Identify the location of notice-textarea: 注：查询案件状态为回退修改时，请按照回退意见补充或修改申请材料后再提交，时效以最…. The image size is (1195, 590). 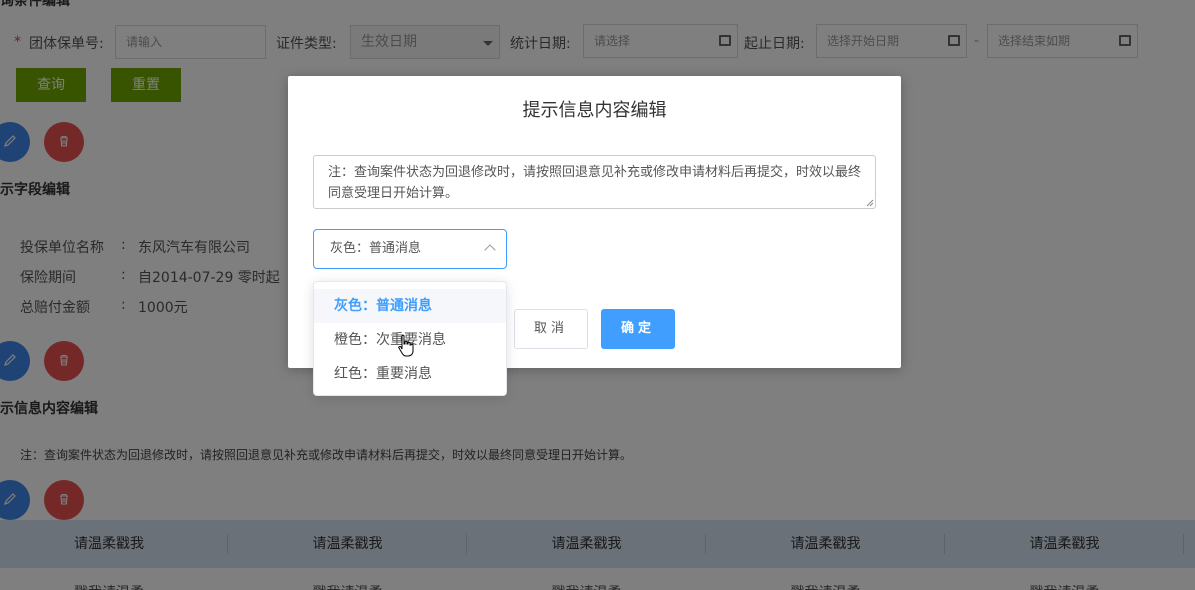
(594, 182).